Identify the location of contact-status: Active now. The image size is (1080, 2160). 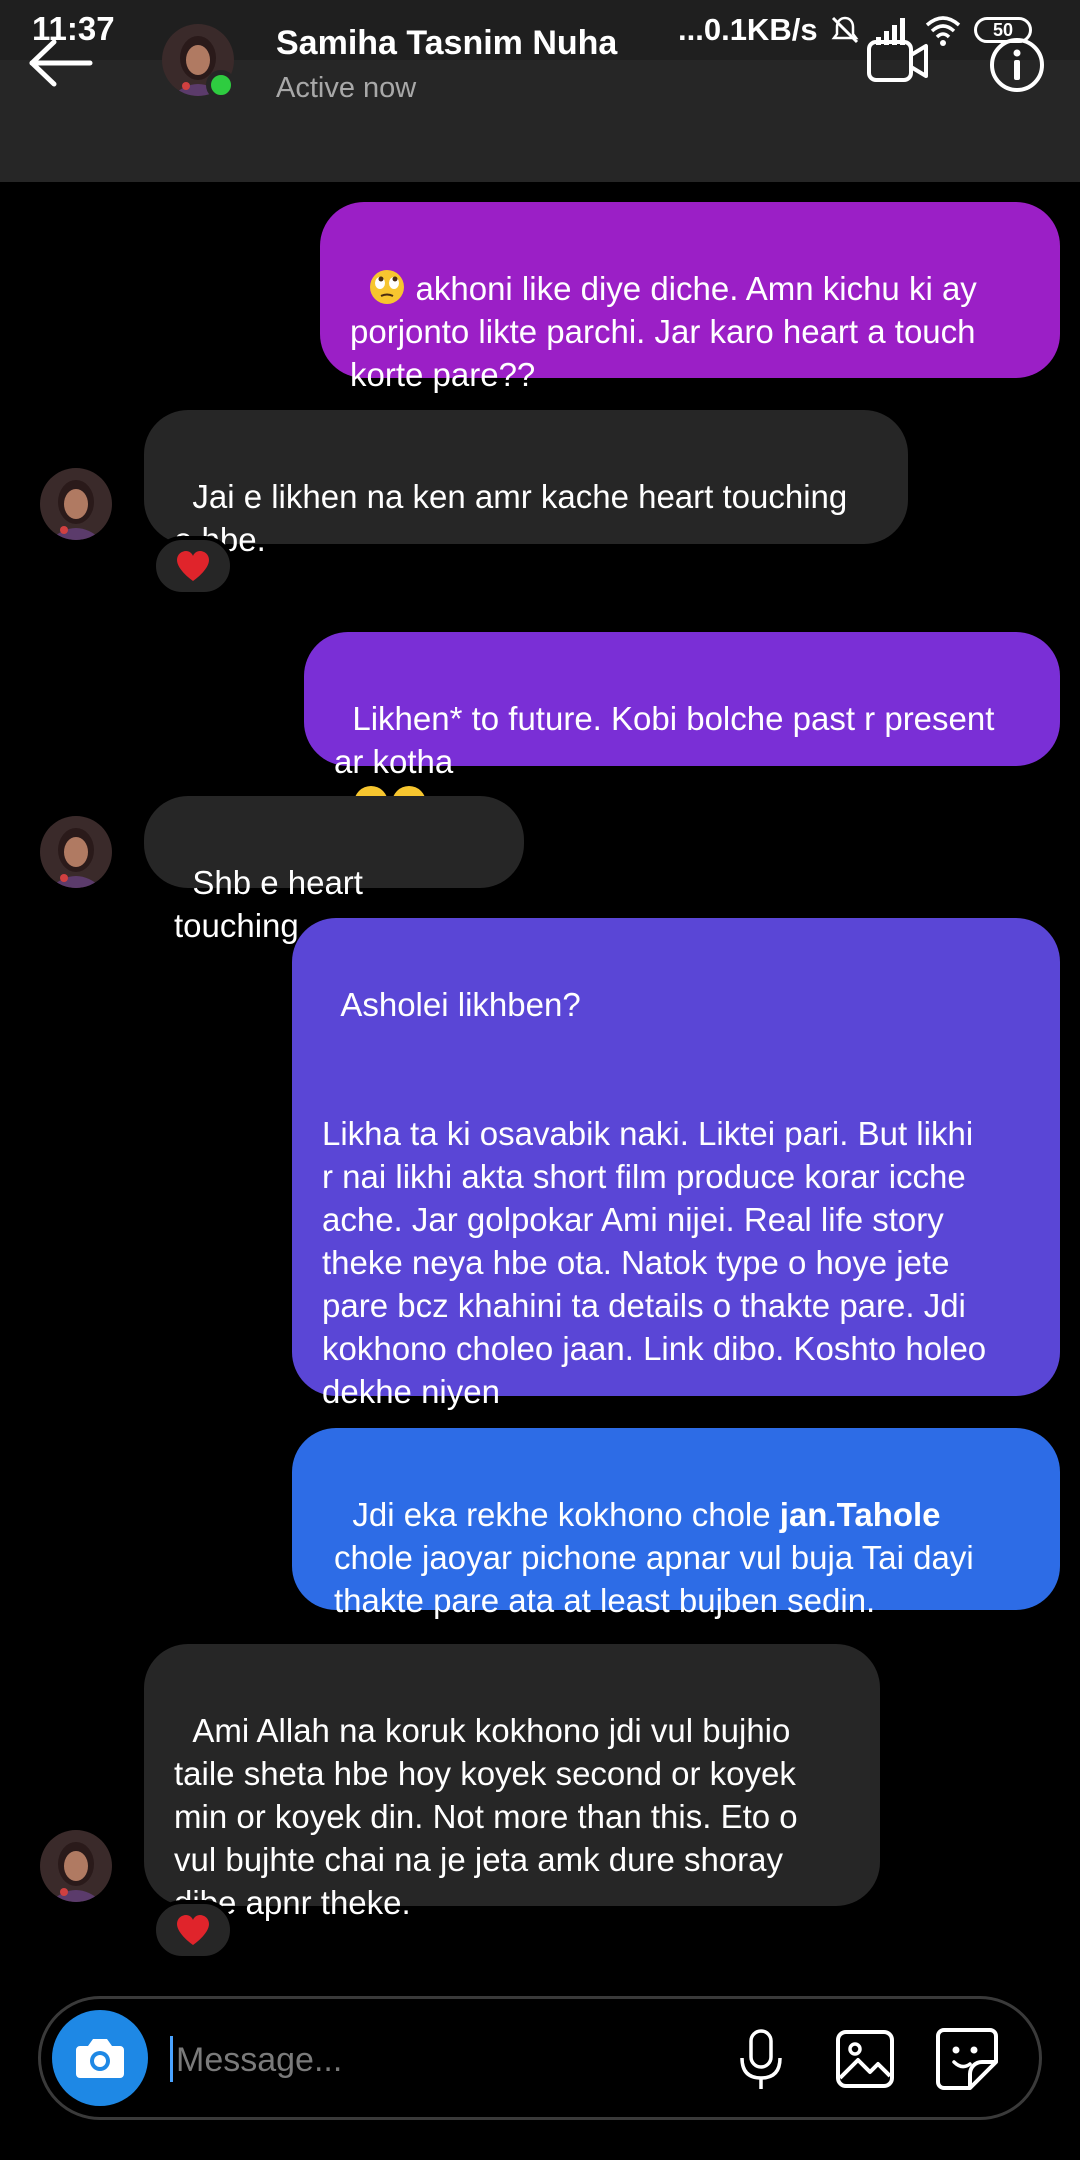
(346, 88).